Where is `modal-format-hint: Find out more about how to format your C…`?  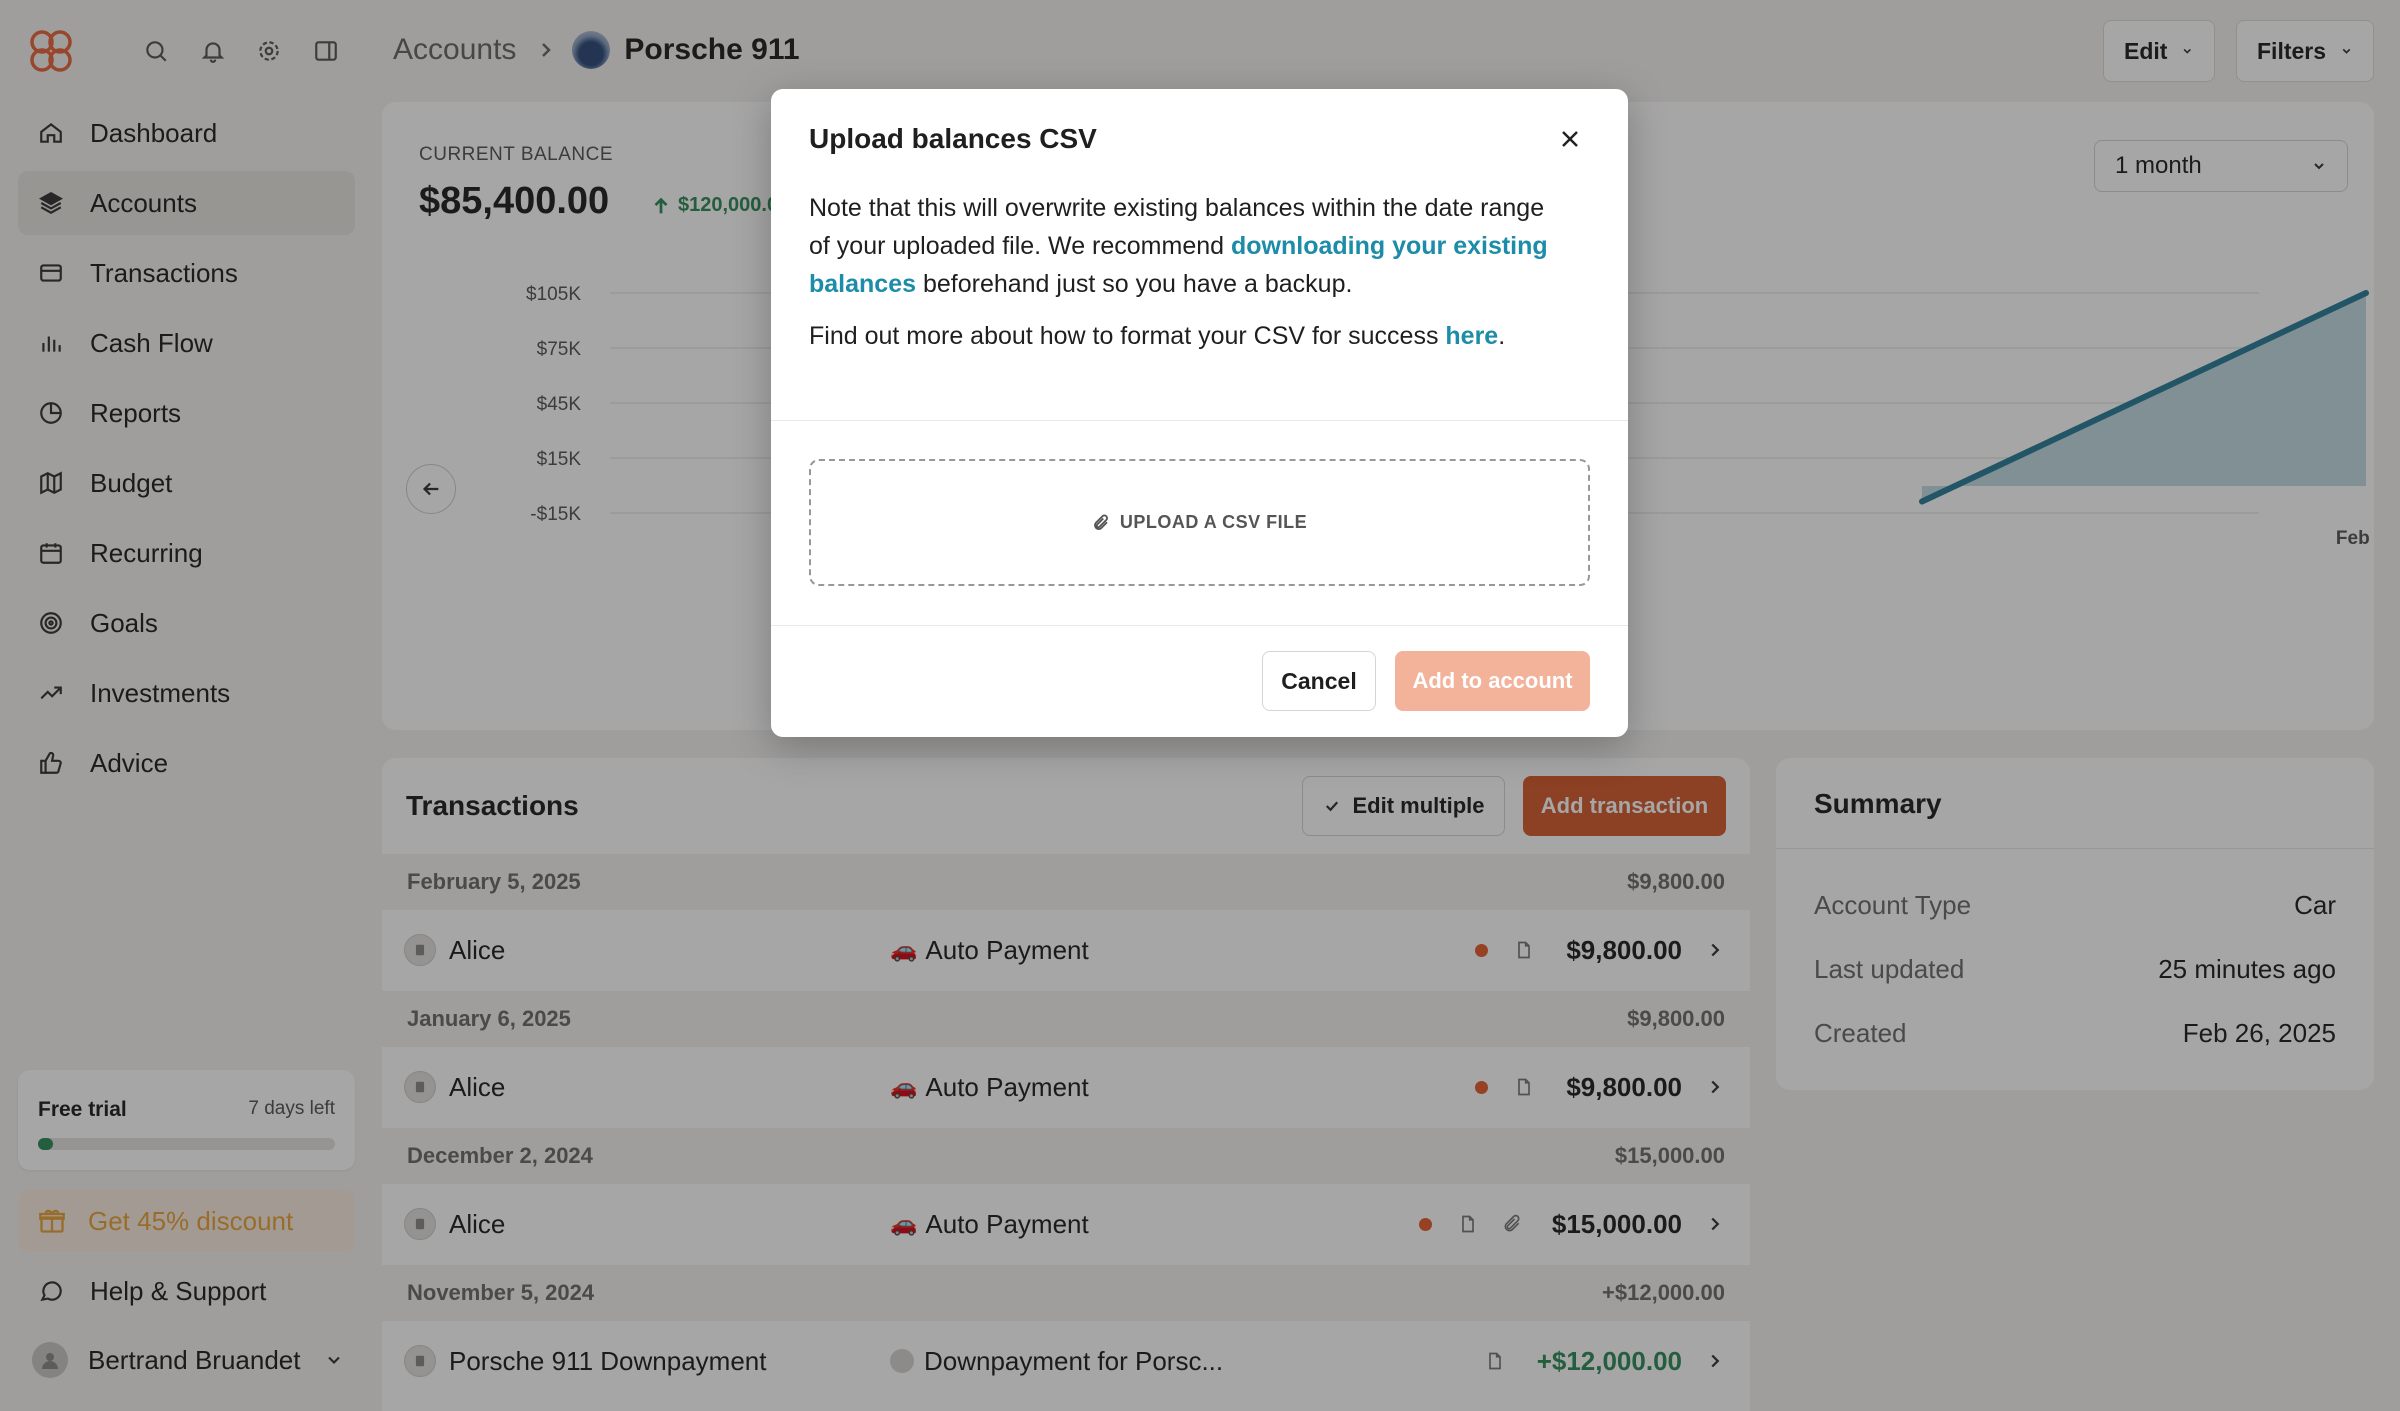
modal-format-hint: Find out more about how to format your C… is located at coordinates (1199, 336).